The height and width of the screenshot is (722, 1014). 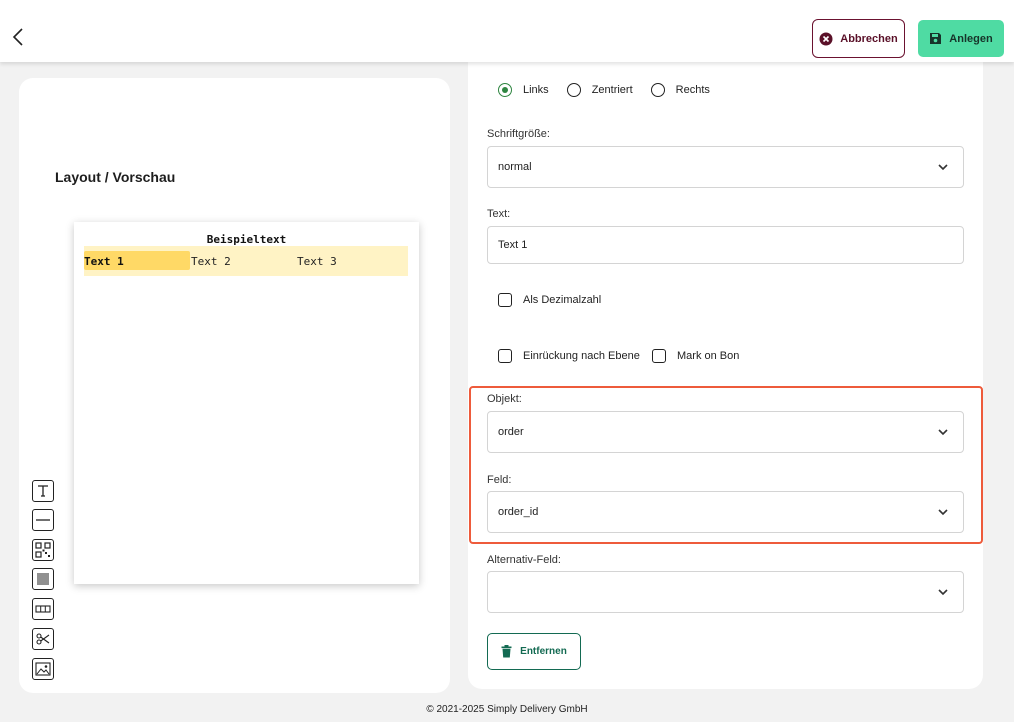 What do you see at coordinates (211, 261) in the screenshot?
I see `preview-cell: Text 2` at bounding box center [211, 261].